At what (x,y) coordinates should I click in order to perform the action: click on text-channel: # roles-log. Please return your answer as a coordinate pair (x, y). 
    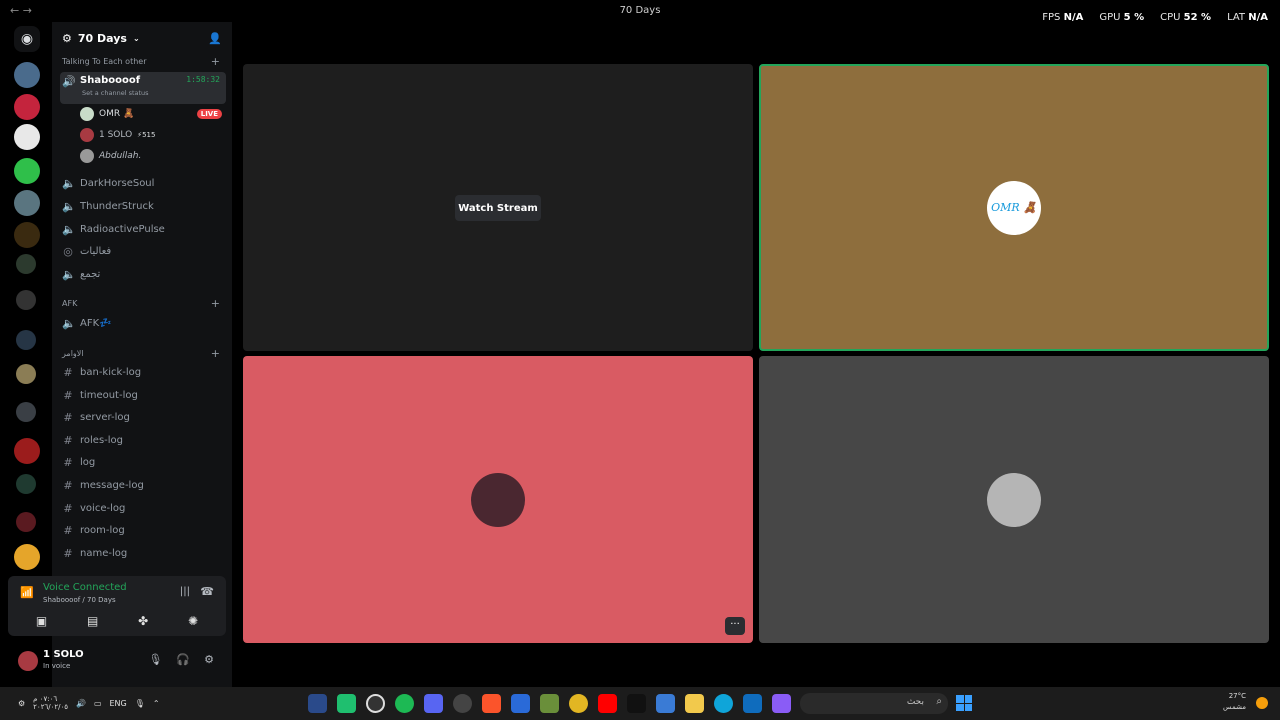
    Looking at the image, I should click on (143, 440).